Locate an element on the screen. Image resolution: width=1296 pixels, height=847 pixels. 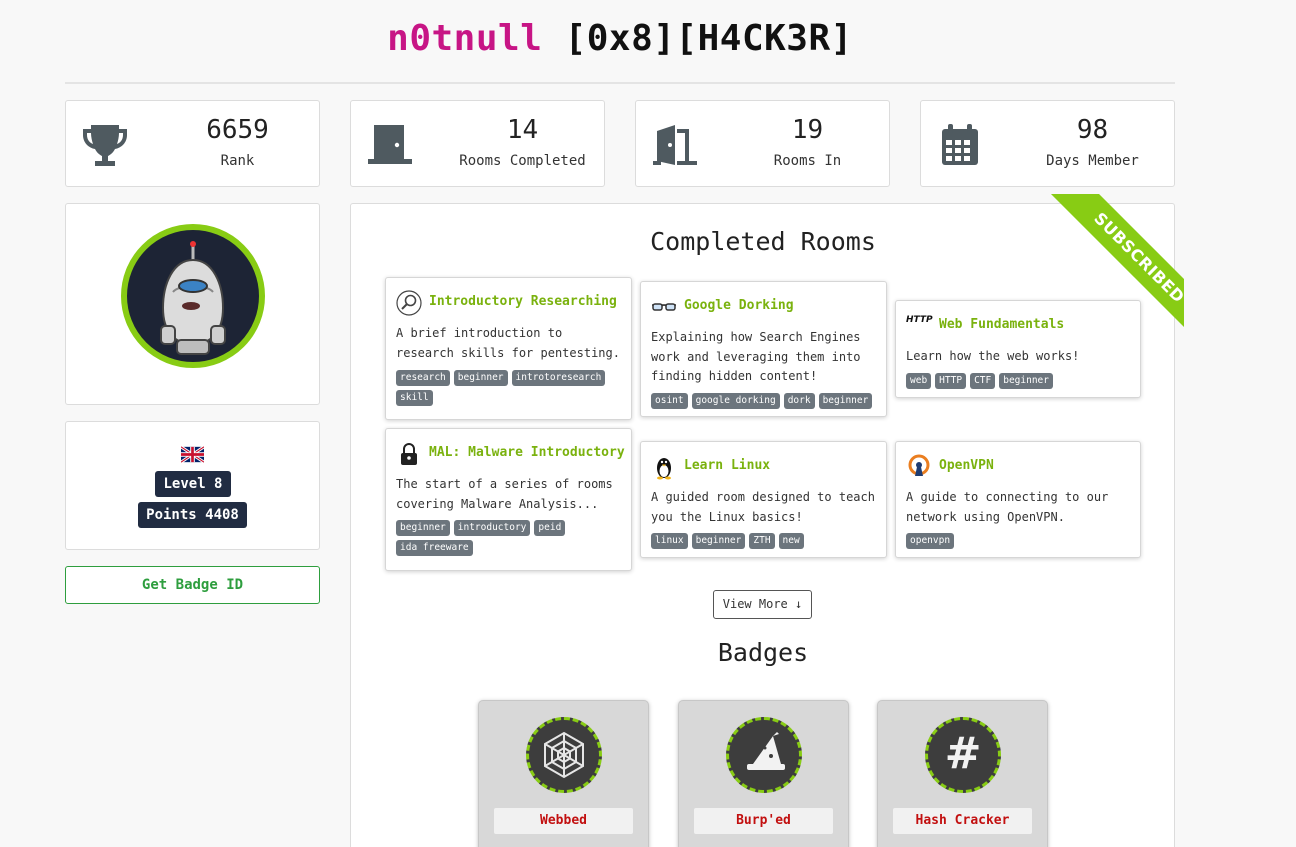
room-tag: skill is located at coordinates (414, 398).